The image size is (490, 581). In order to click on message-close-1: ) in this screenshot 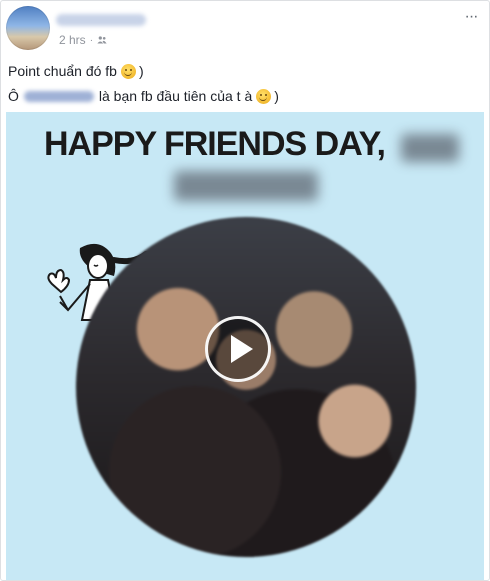, I will do `click(141, 71)`.